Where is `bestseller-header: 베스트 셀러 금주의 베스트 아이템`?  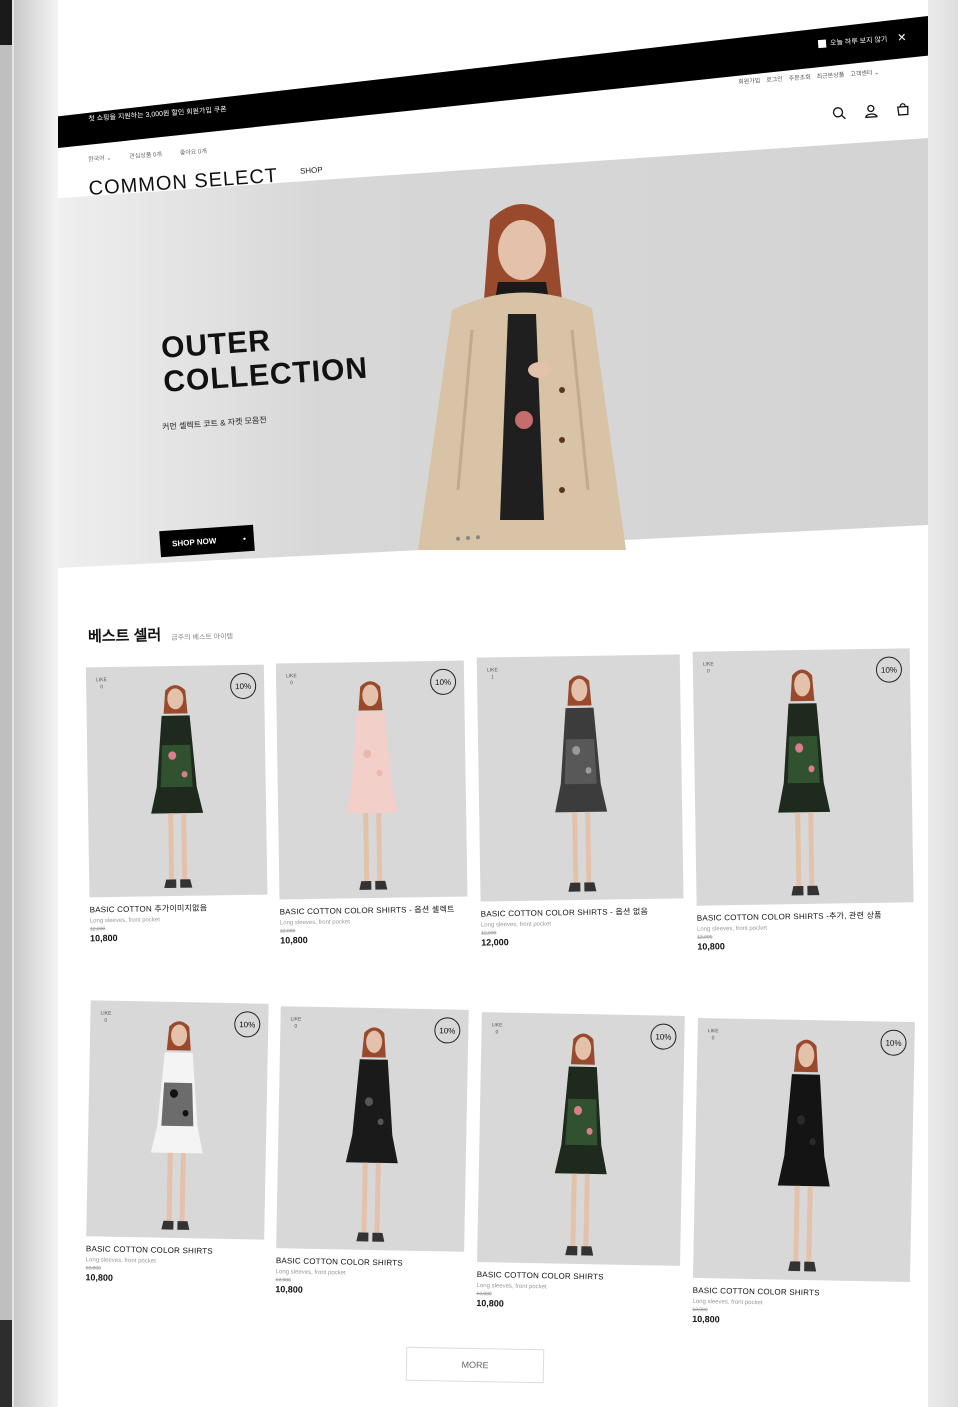 bestseller-header: 베스트 셀러 금주의 베스트 아이템 is located at coordinates (160, 634).